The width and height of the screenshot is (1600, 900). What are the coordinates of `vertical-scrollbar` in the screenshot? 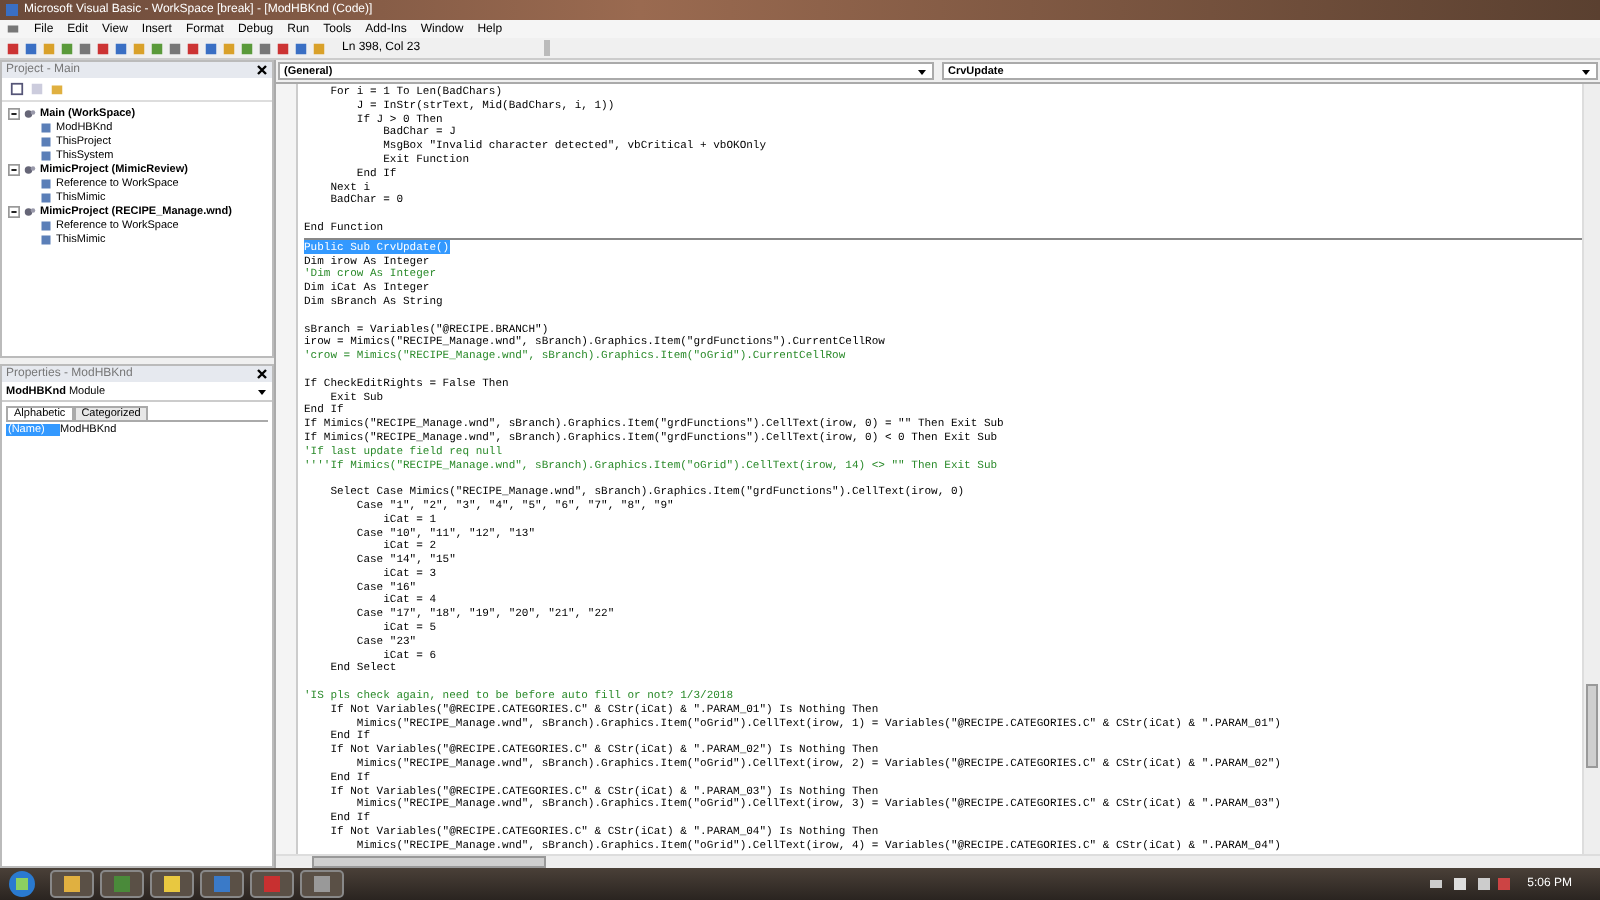 It's located at (1591, 469).